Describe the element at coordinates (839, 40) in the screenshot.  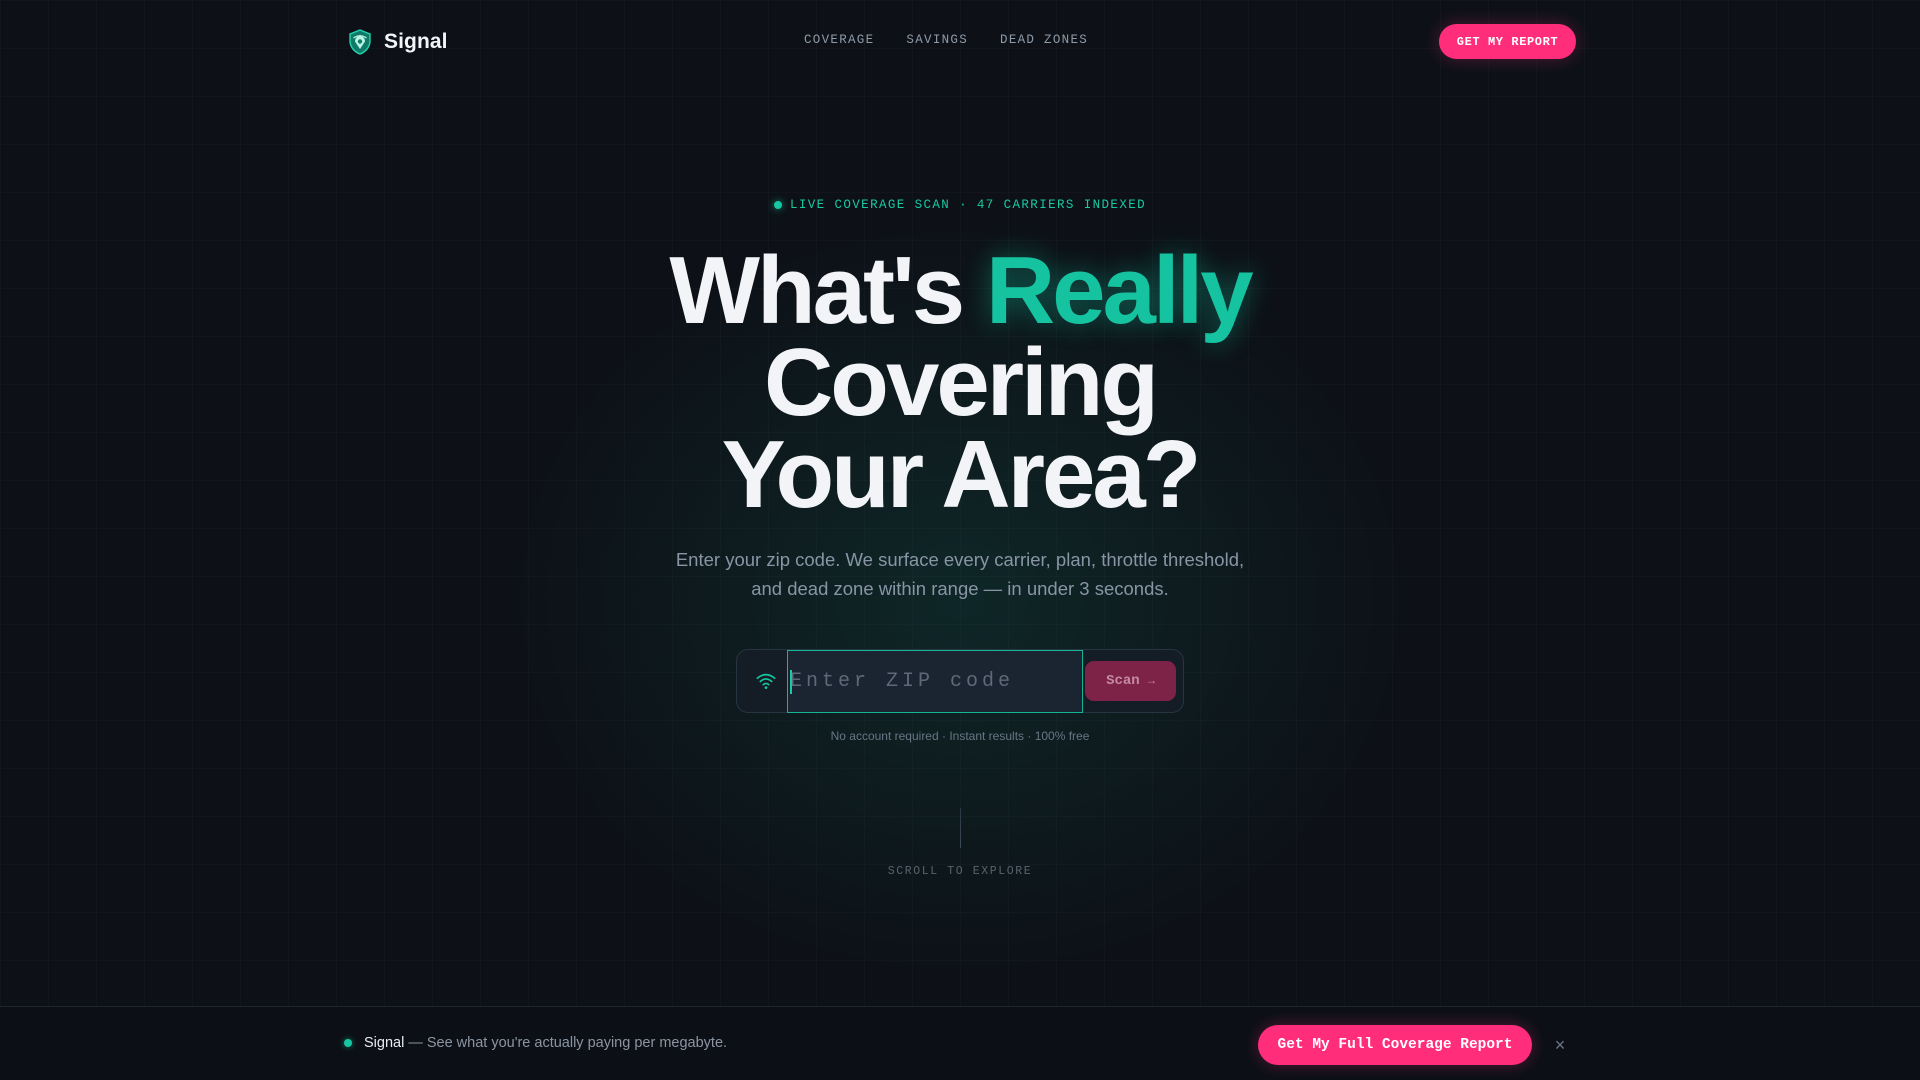
I see `nav-link-coverage: COVERAGE` at that location.